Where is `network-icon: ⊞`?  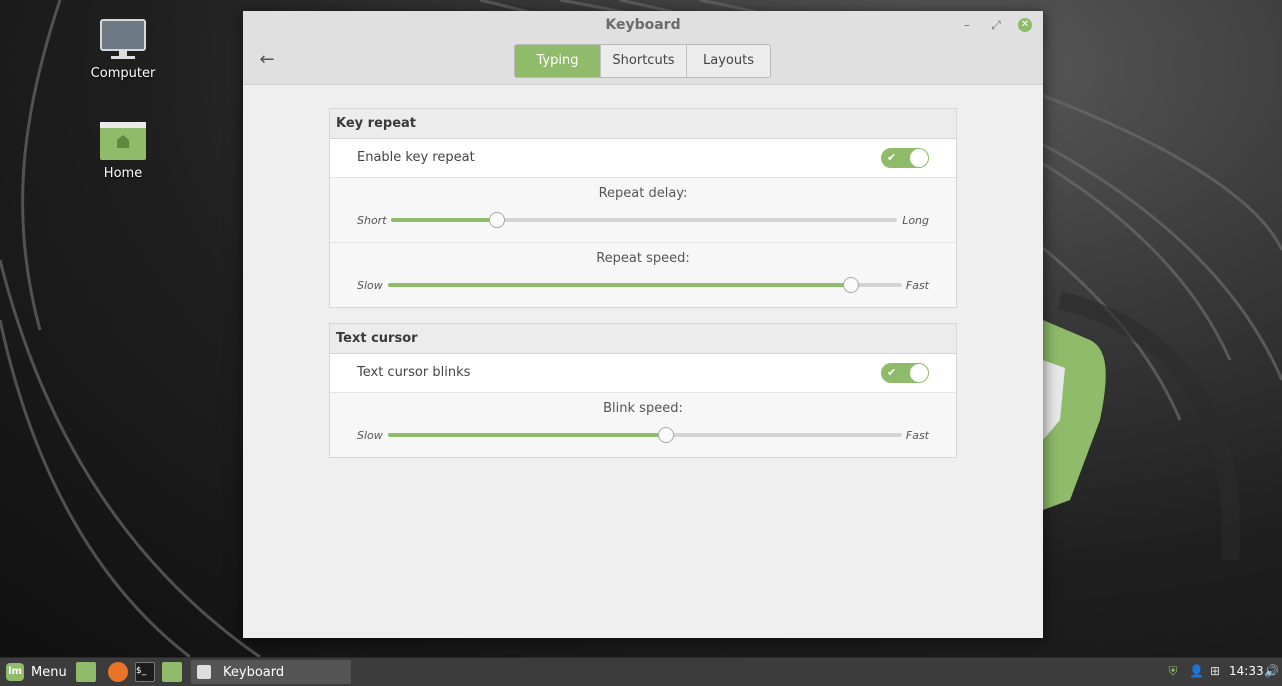
network-icon: ⊞ is located at coordinates (1215, 671).